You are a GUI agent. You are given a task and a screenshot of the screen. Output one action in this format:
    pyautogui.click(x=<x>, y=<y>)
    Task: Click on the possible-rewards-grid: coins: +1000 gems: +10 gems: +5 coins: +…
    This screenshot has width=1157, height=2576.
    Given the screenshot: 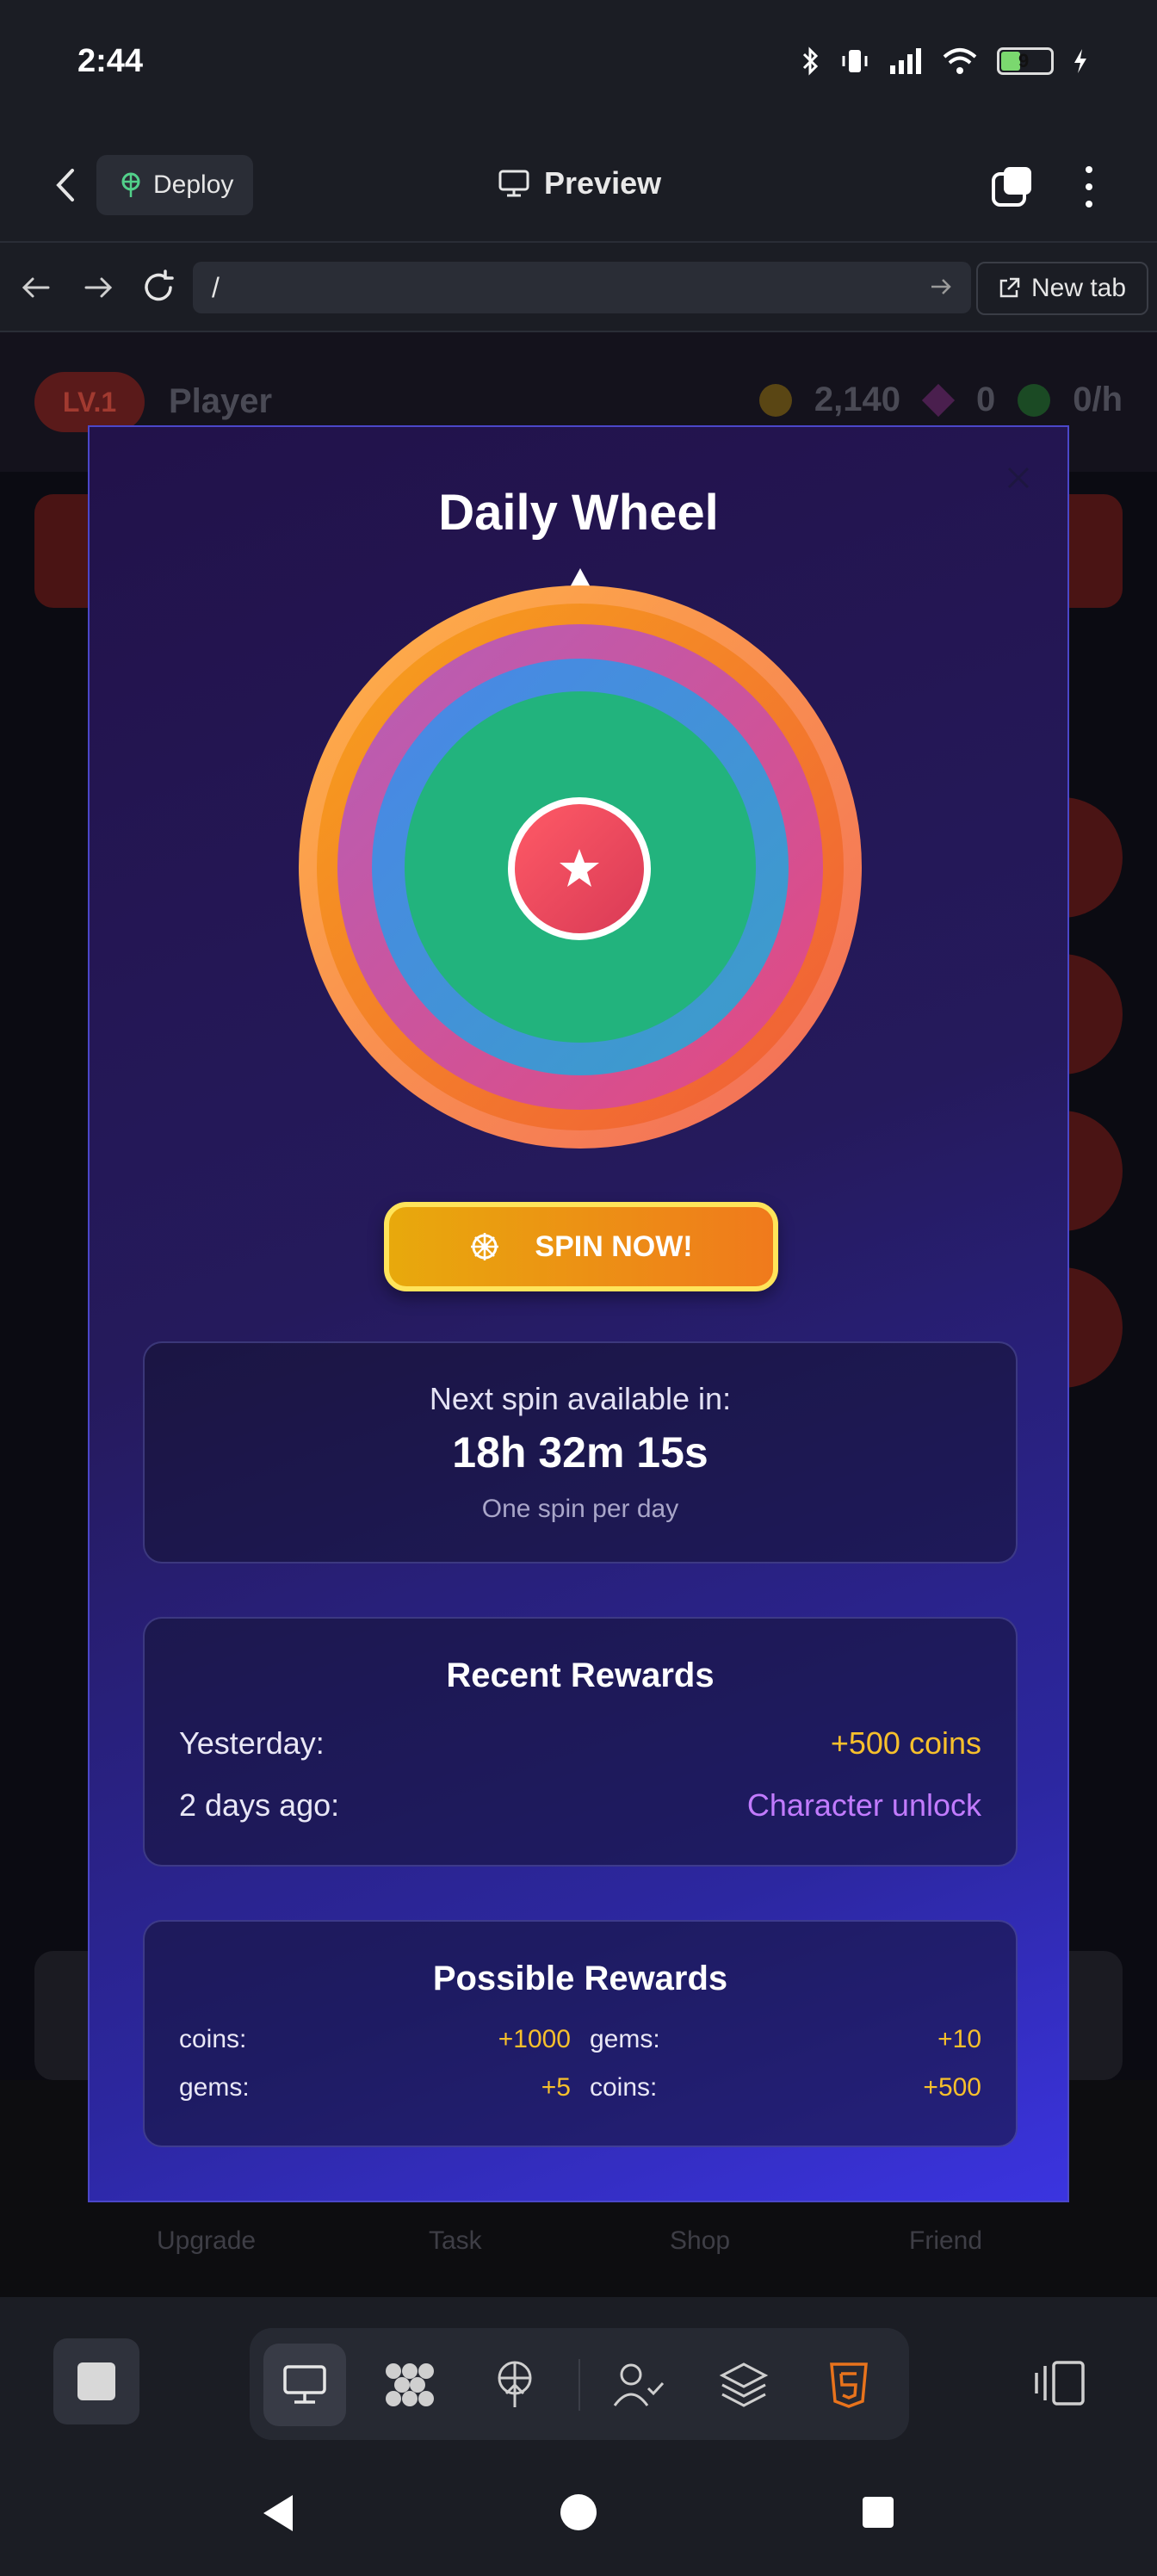 What is the action you would take?
    pyautogui.click(x=580, y=2063)
    